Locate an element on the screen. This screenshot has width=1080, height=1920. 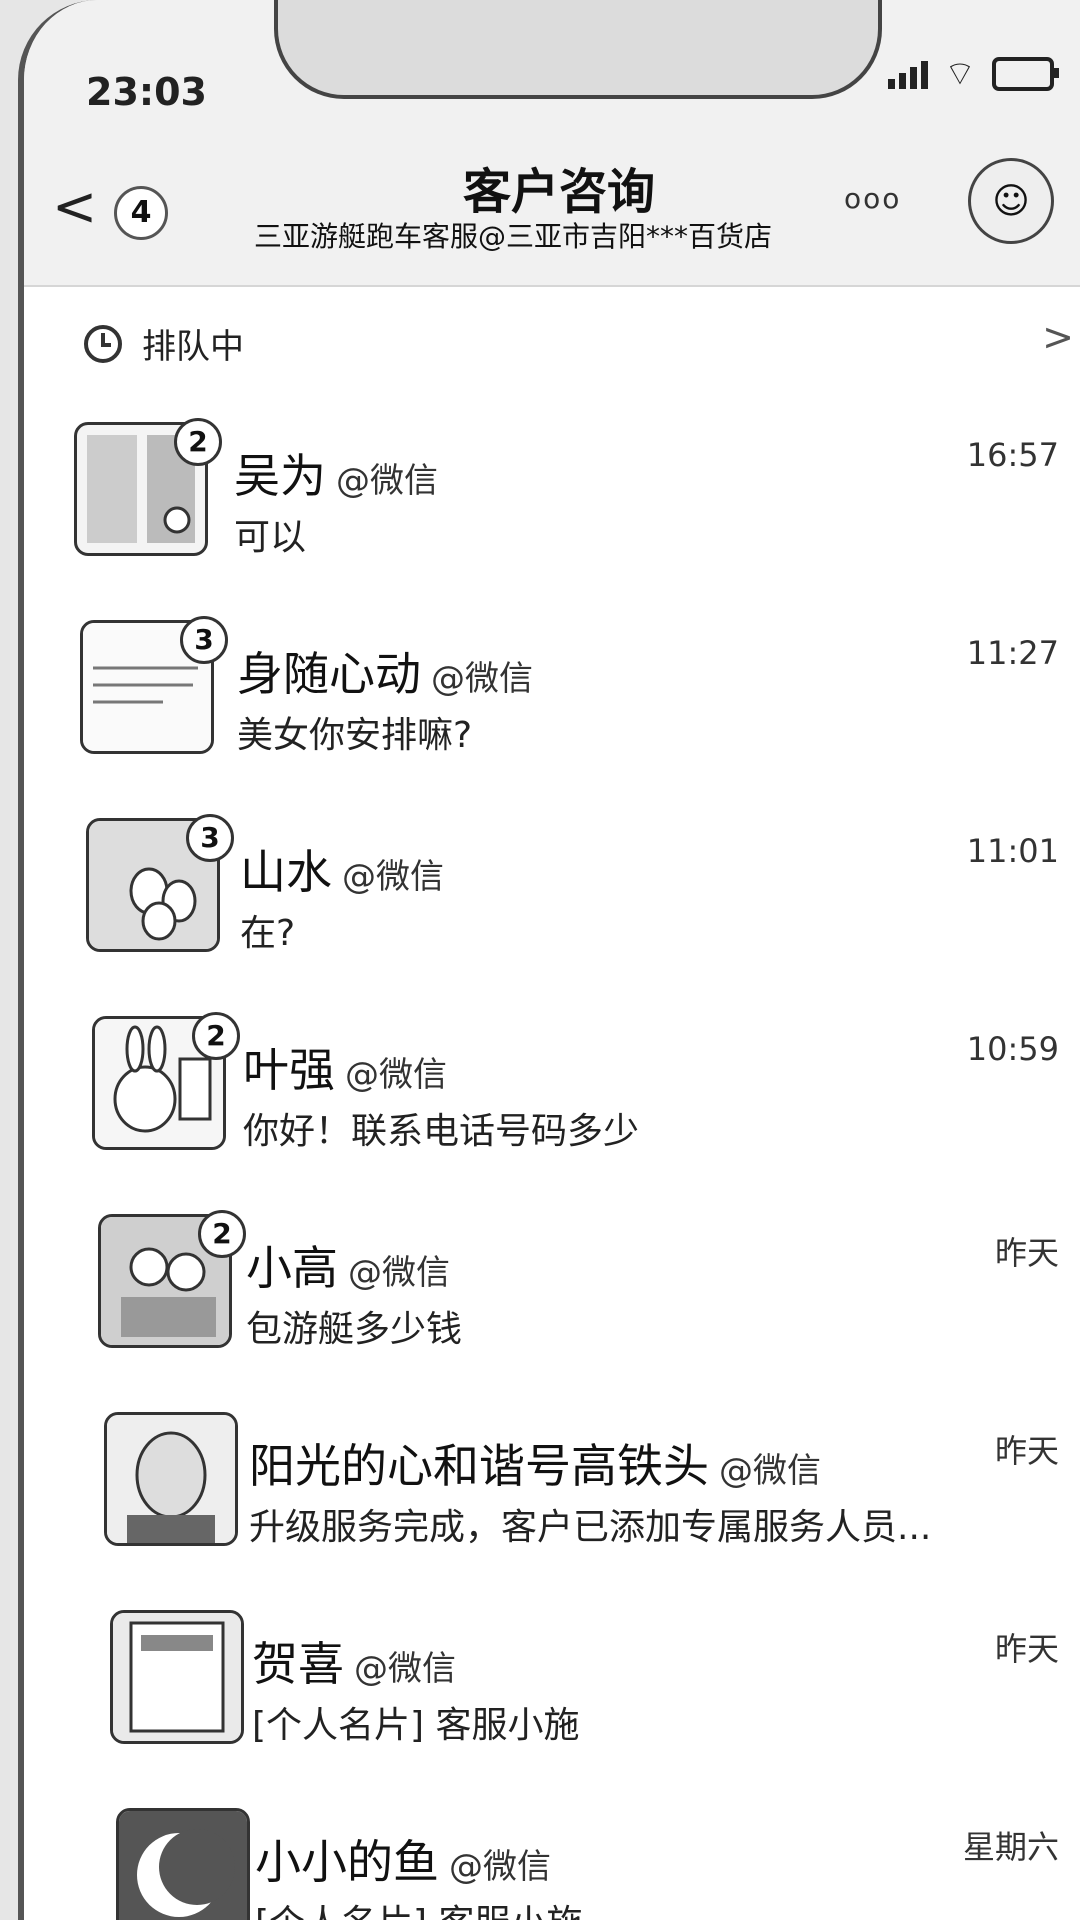
contact-name-line: 小高 @微信 is located at coordinates (348, 1265).